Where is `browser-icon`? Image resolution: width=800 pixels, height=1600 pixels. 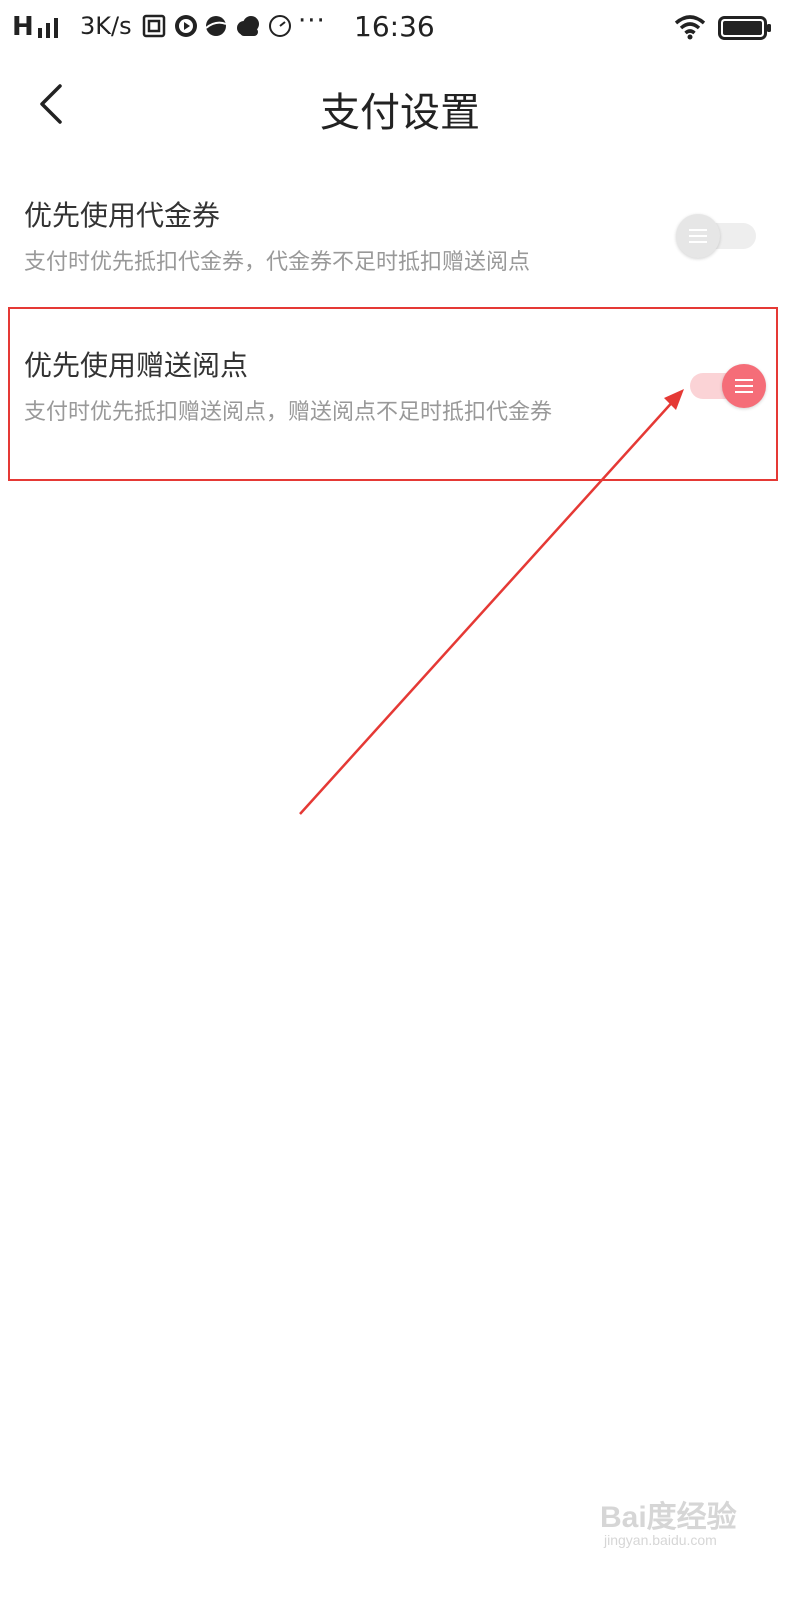
browser-icon is located at coordinates (216, 26).